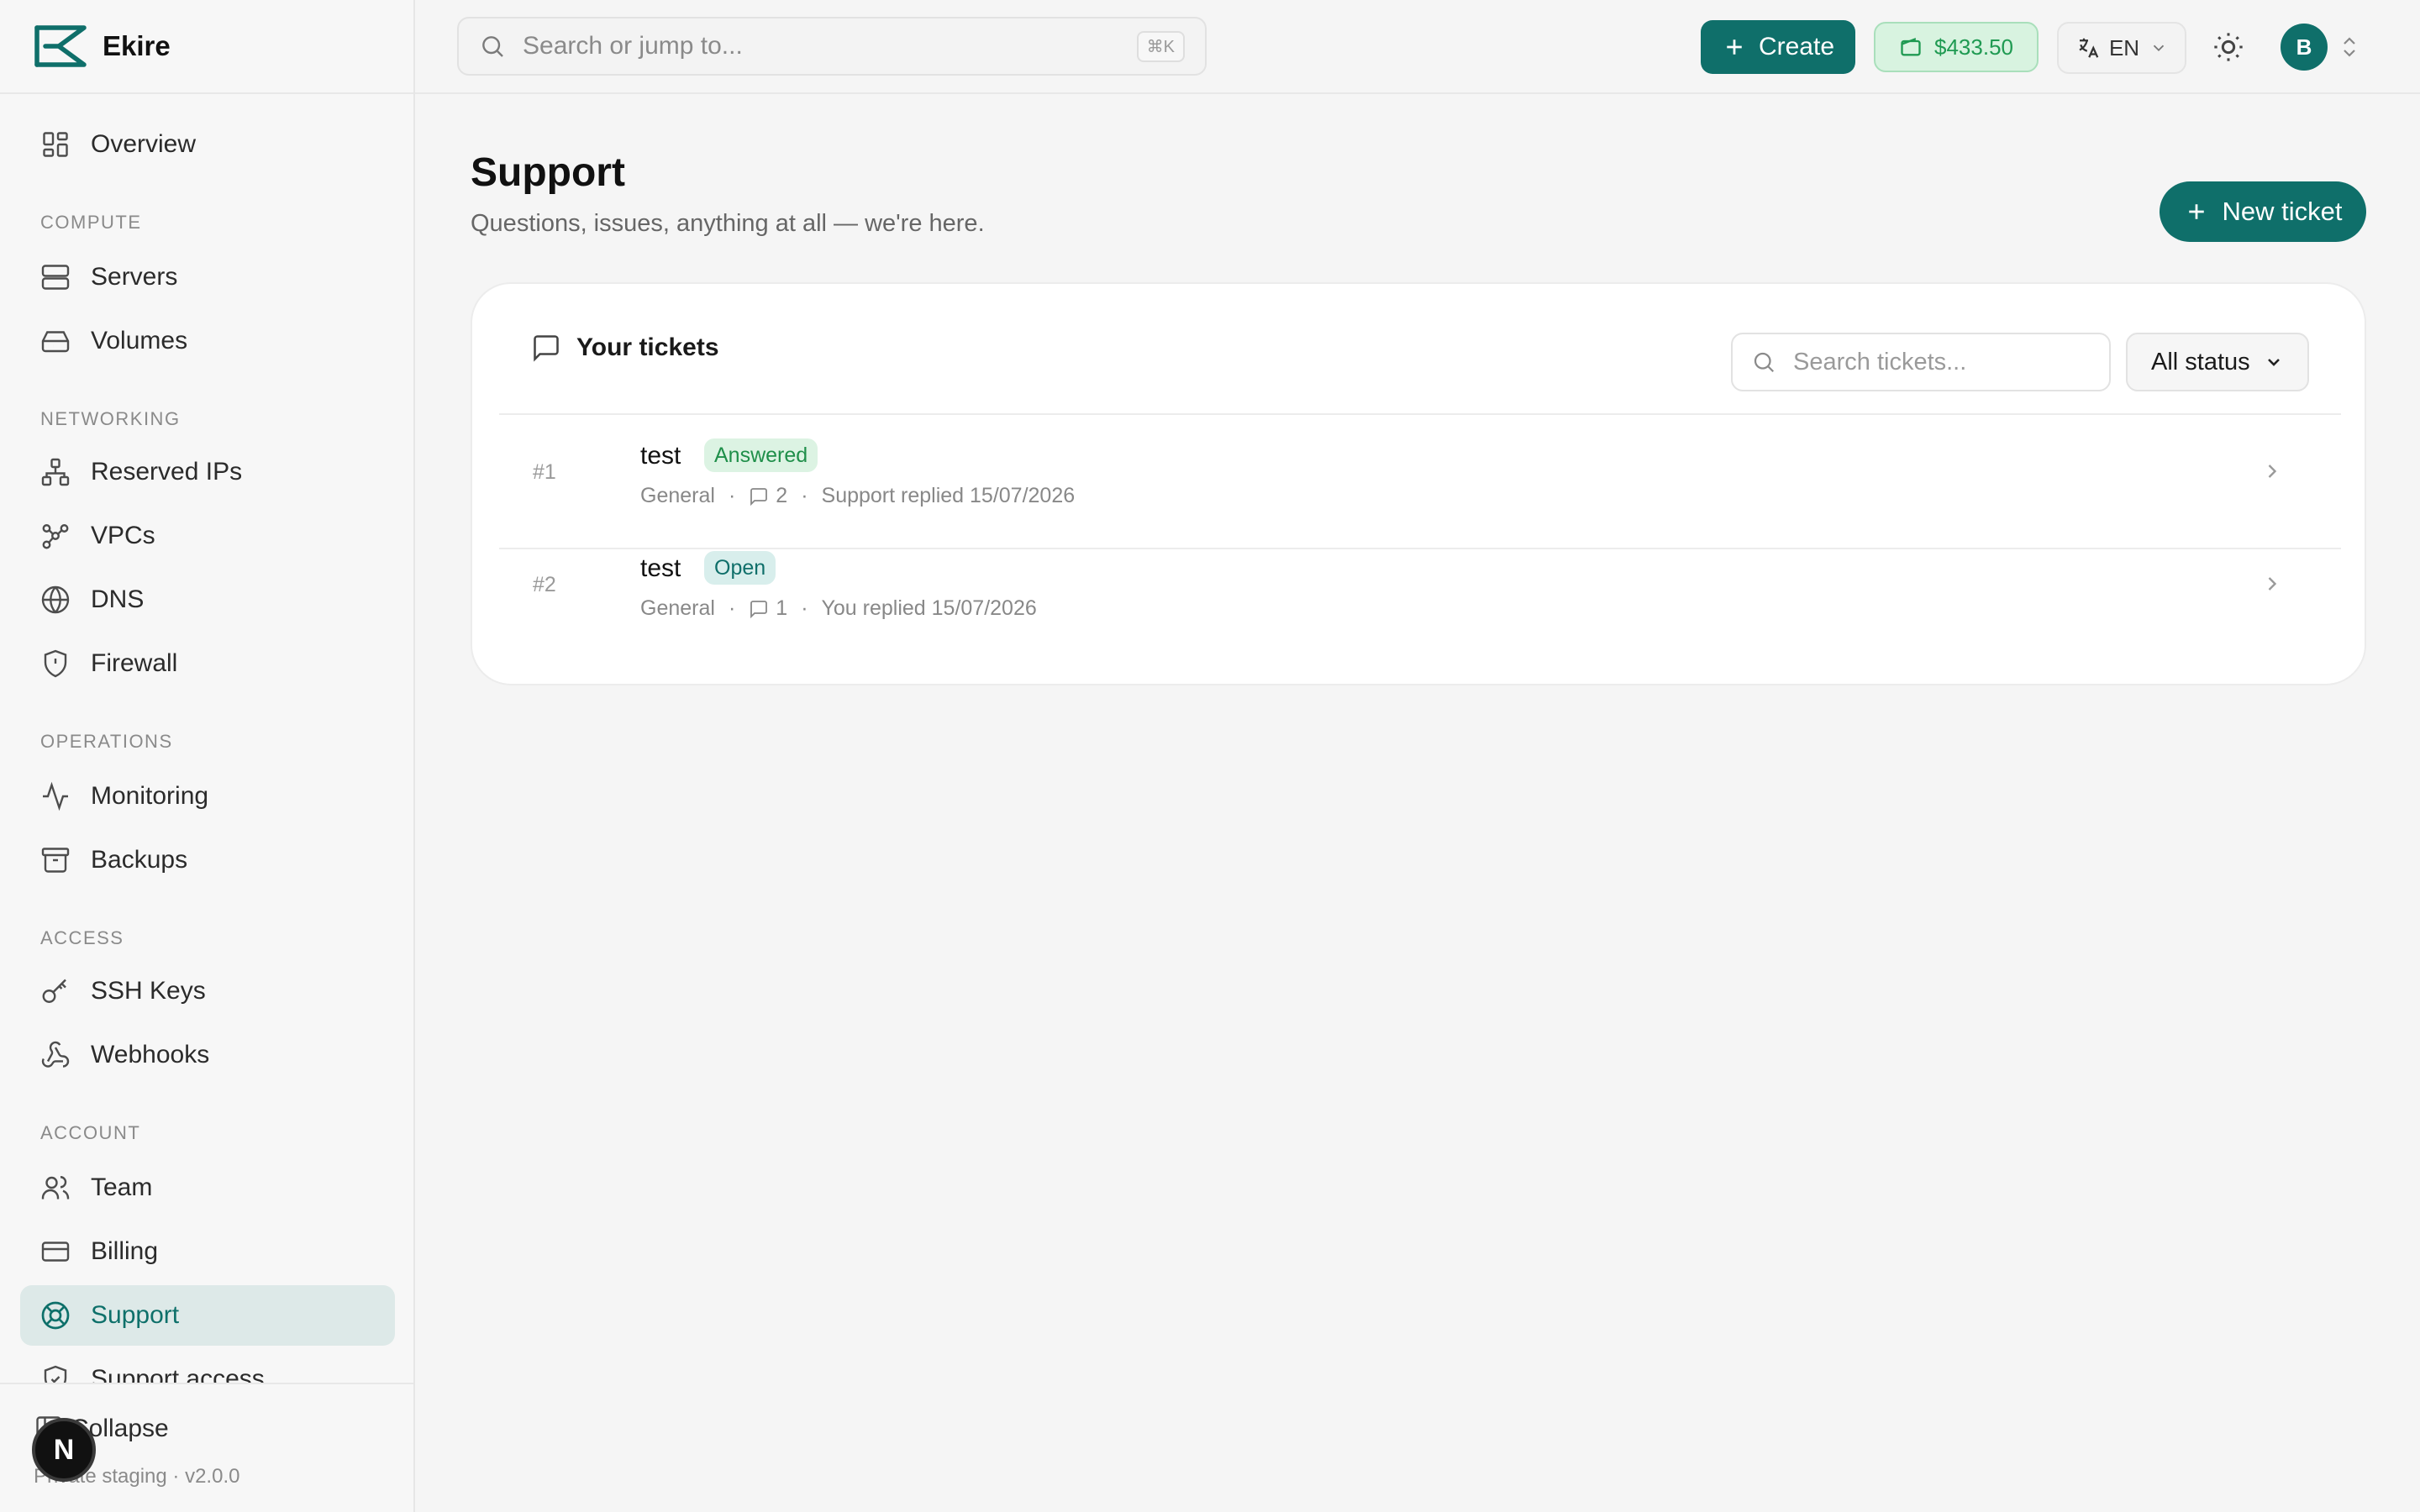 The width and height of the screenshot is (2420, 1512). Describe the element at coordinates (929, 608) in the screenshot. I see `ticket-last-activity: You replied 15/07/2026` at that location.